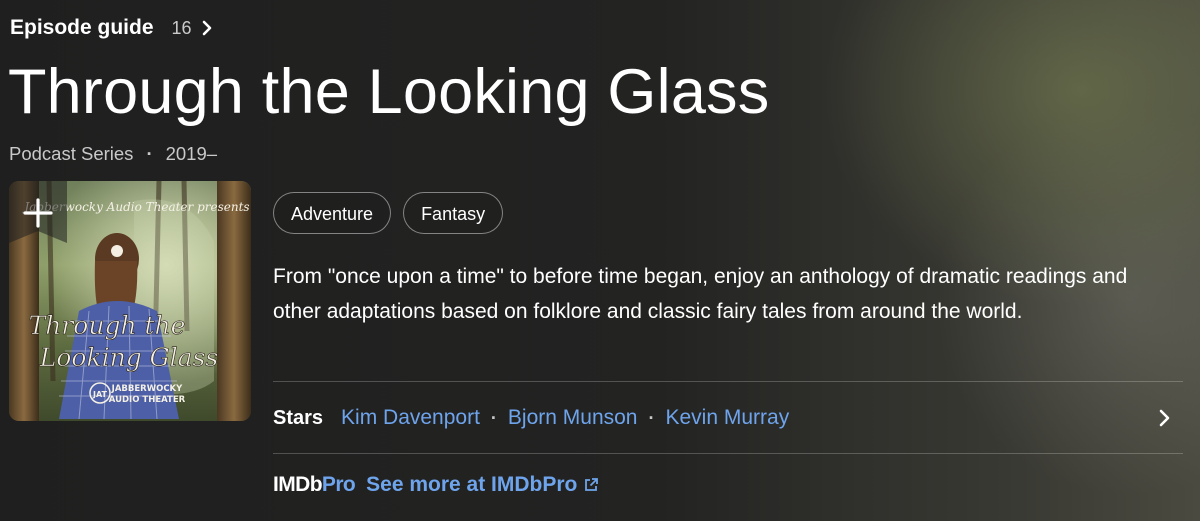  I want to click on star-link-bjorn-munson: Bjorn Munson, so click(573, 418).